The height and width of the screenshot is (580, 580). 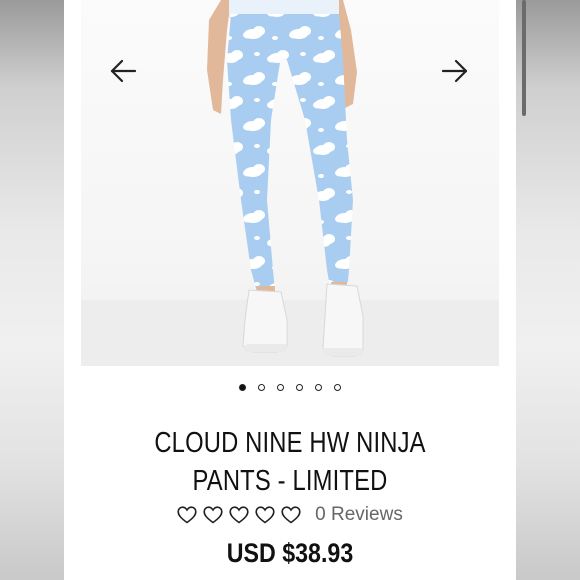 I want to click on scrollbar, so click(x=524, y=60).